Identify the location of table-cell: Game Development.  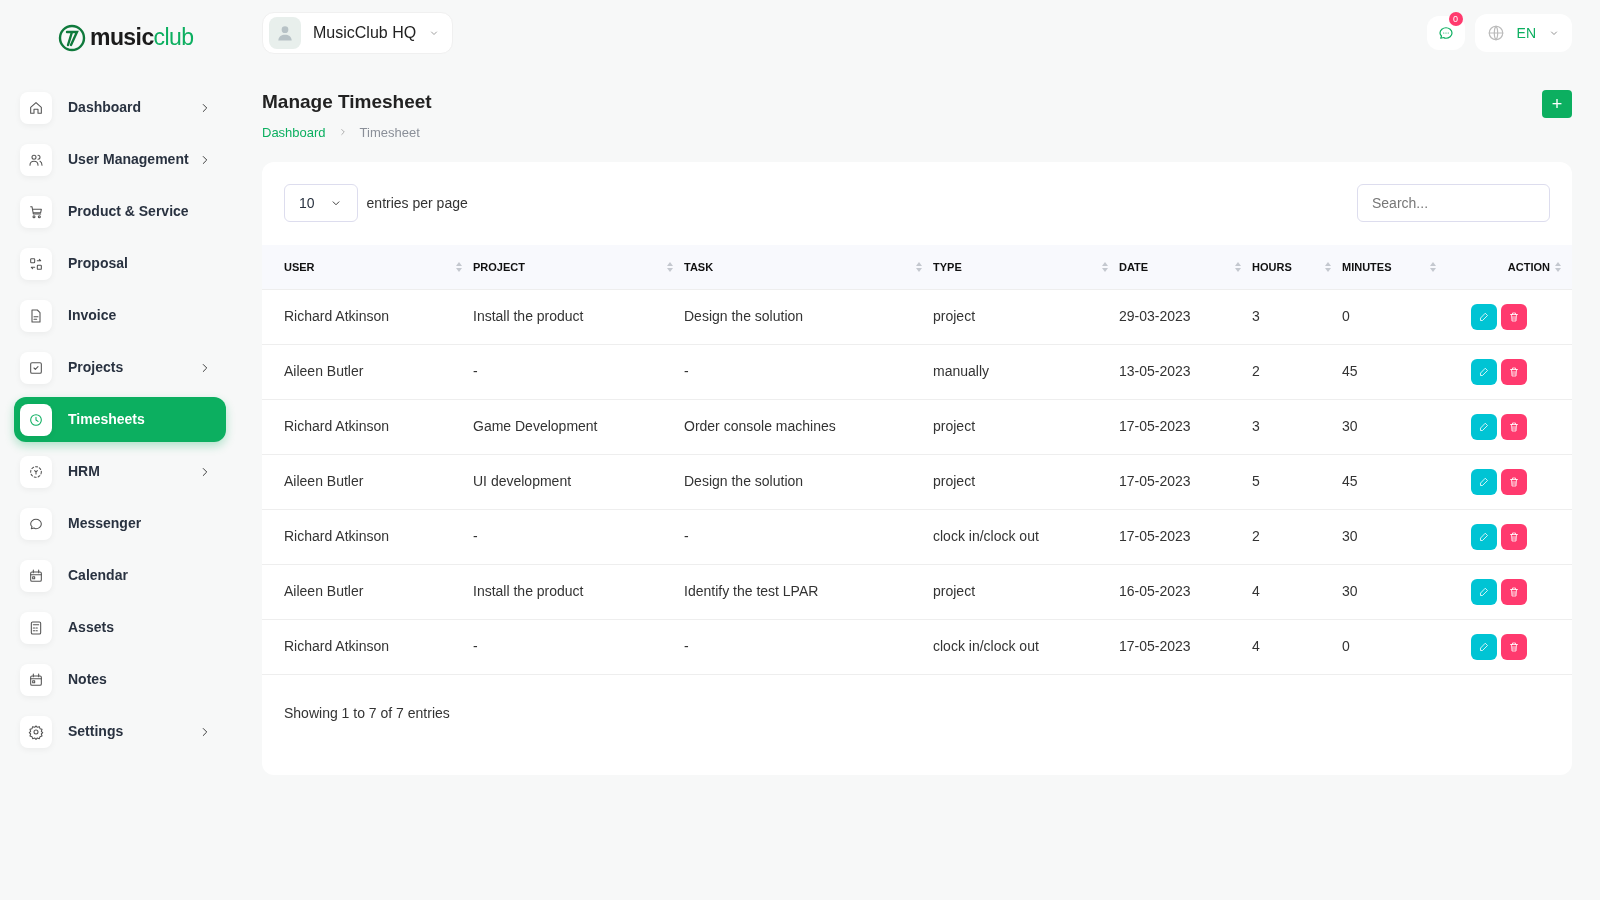
(535, 426).